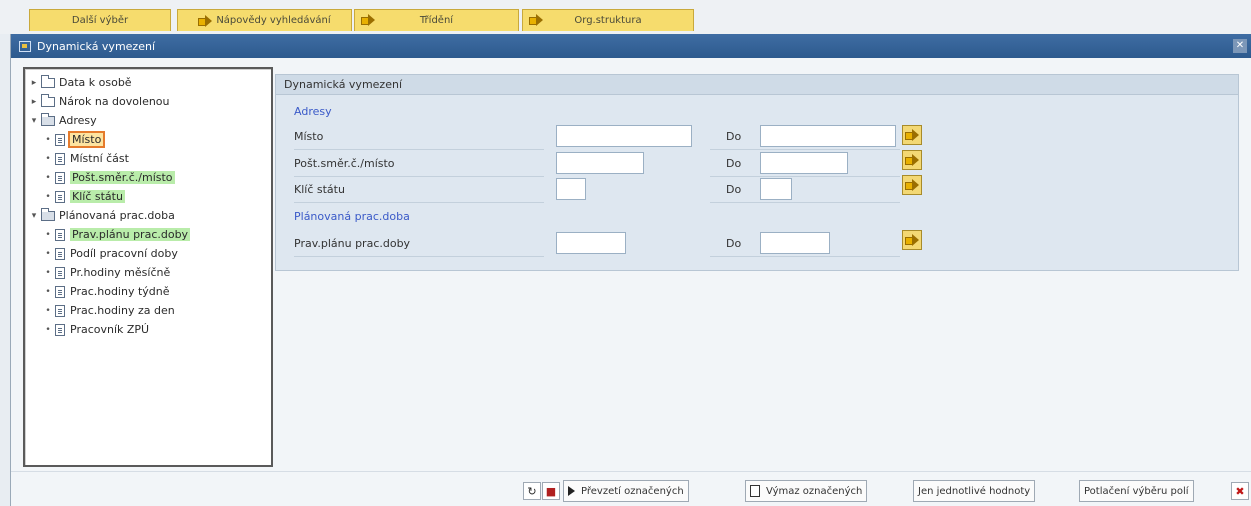 The width and height of the screenshot is (1251, 506). What do you see at coordinates (273, 20) in the screenshot?
I see `tab-label: Nápovědy vyhledávání` at bounding box center [273, 20].